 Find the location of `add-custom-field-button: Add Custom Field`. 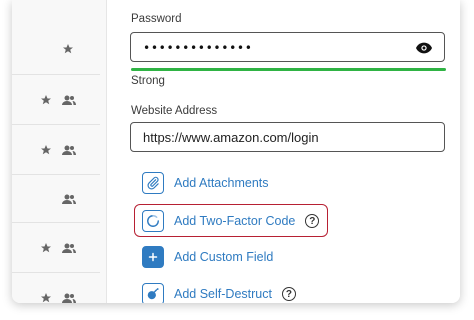

add-custom-field-button: Add Custom Field is located at coordinates (207, 257).